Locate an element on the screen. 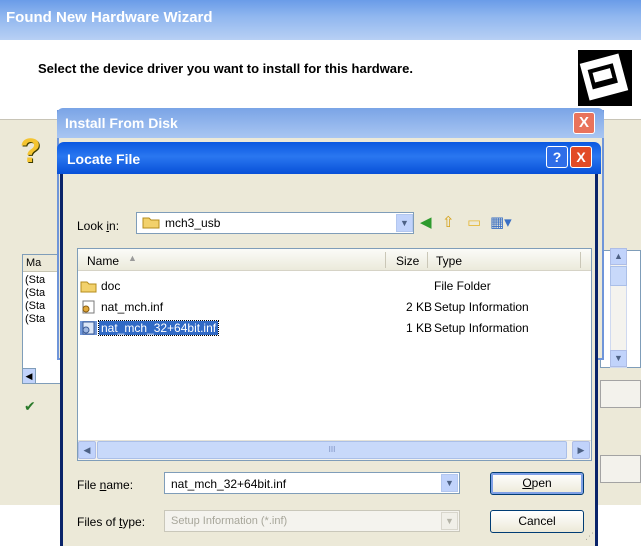 The height and width of the screenshot is (546, 641). files-of-type-label: Files of type: is located at coordinates (111, 522).